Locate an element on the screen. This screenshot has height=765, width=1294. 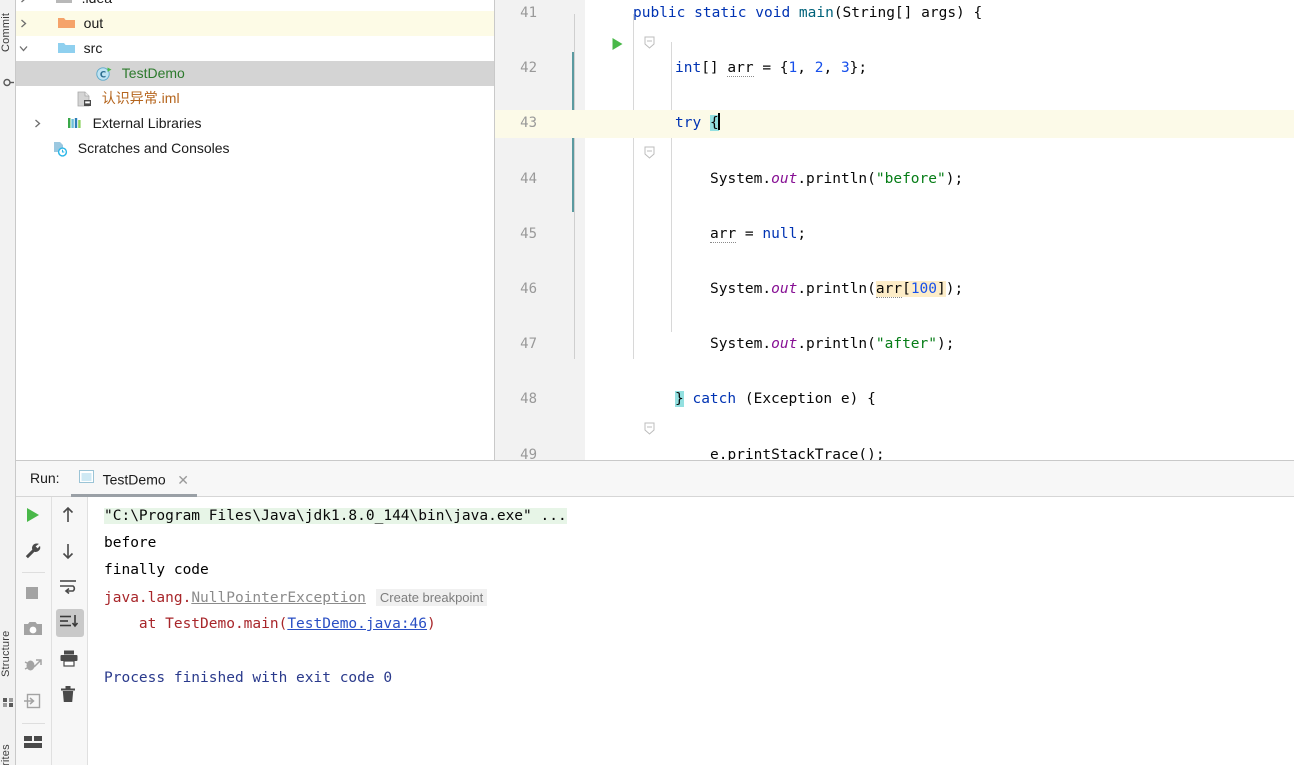
edit-config-button is located at coordinates (34, 551).